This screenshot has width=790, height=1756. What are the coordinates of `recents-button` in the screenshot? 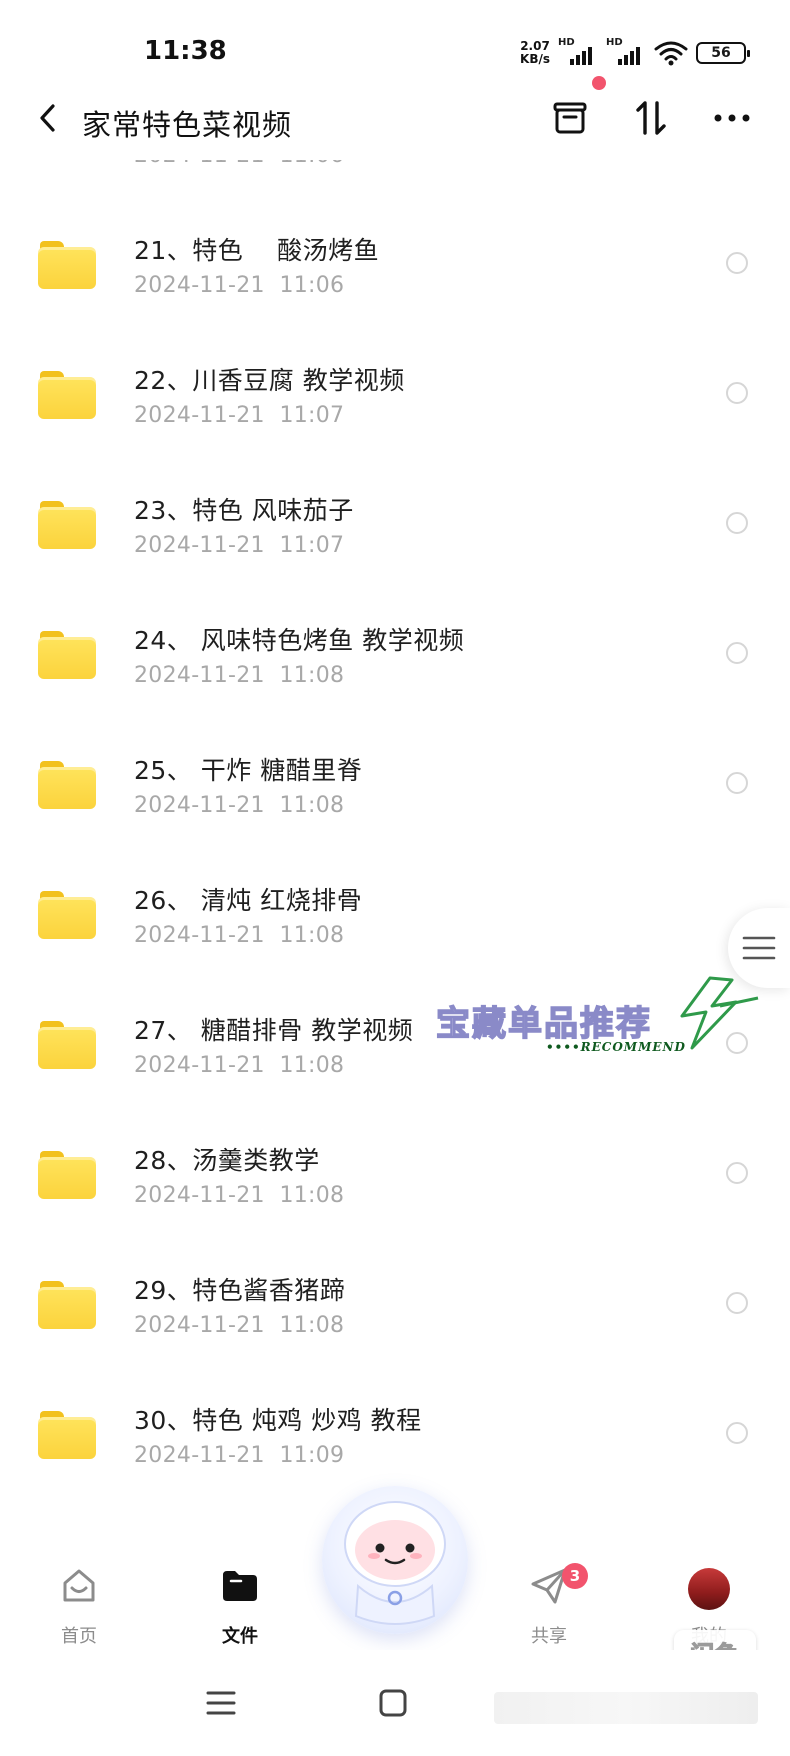 It's located at (221, 1703).